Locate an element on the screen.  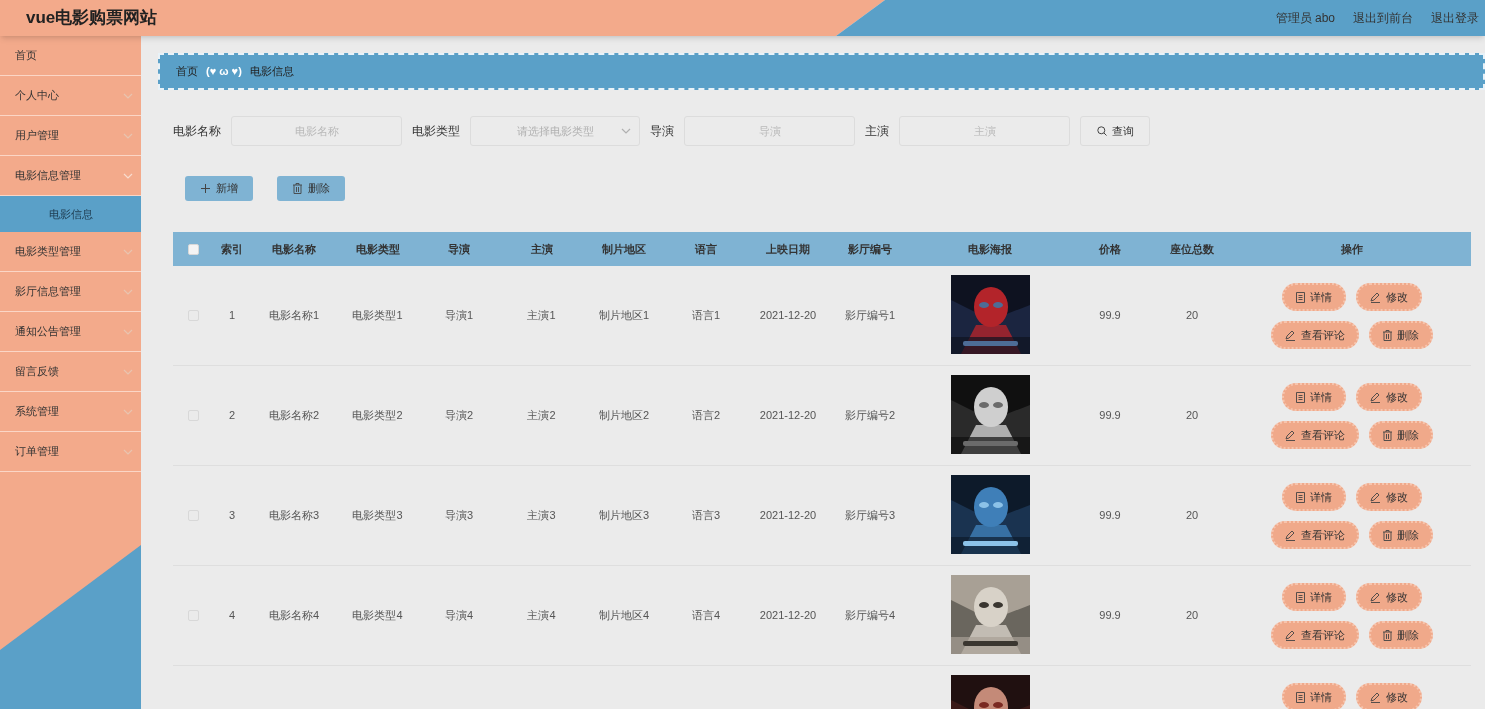
breadcrumb-item: 电影信息 is located at coordinates (271, 71).